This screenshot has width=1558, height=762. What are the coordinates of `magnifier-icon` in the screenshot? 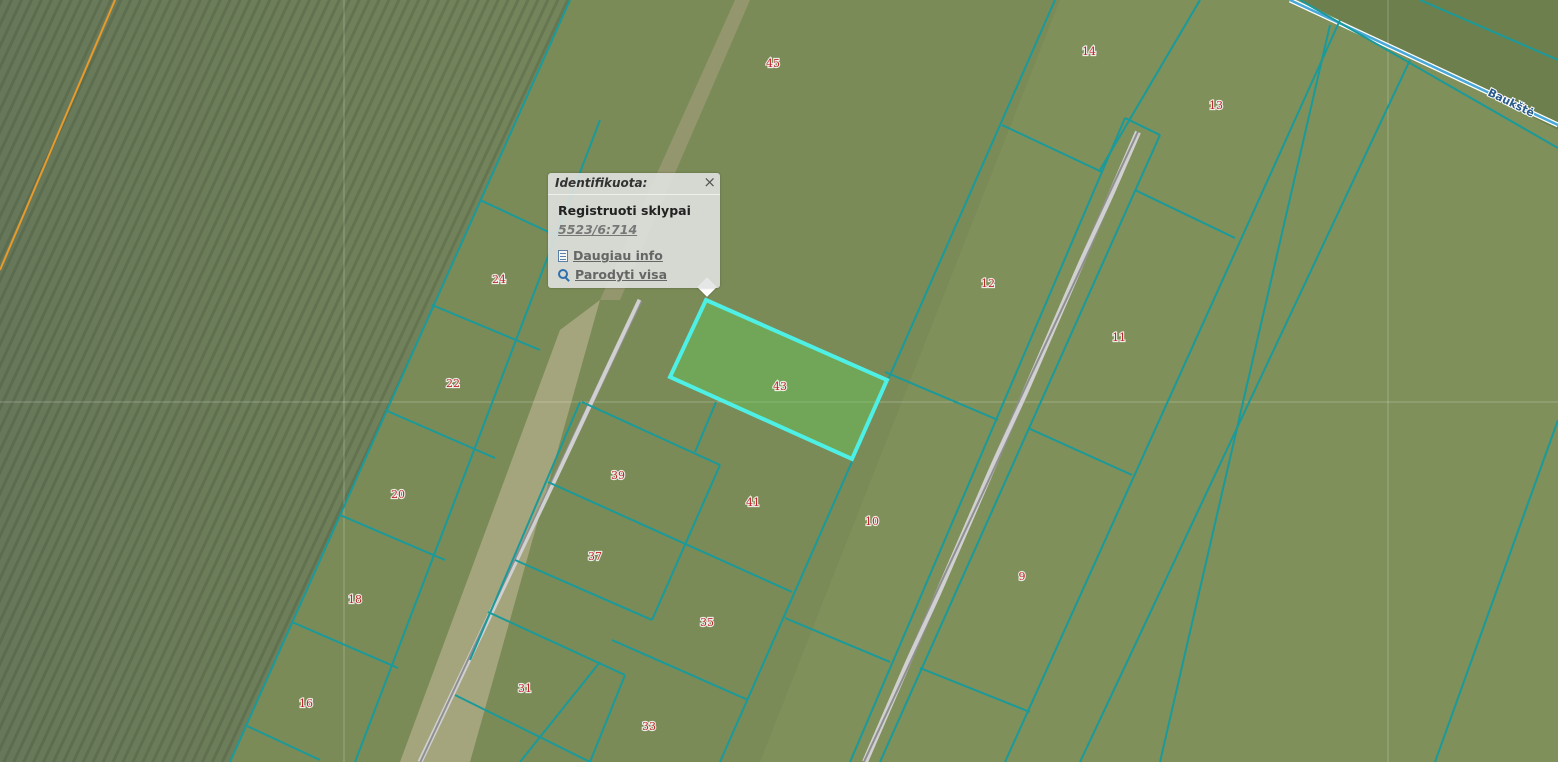 It's located at (564, 274).